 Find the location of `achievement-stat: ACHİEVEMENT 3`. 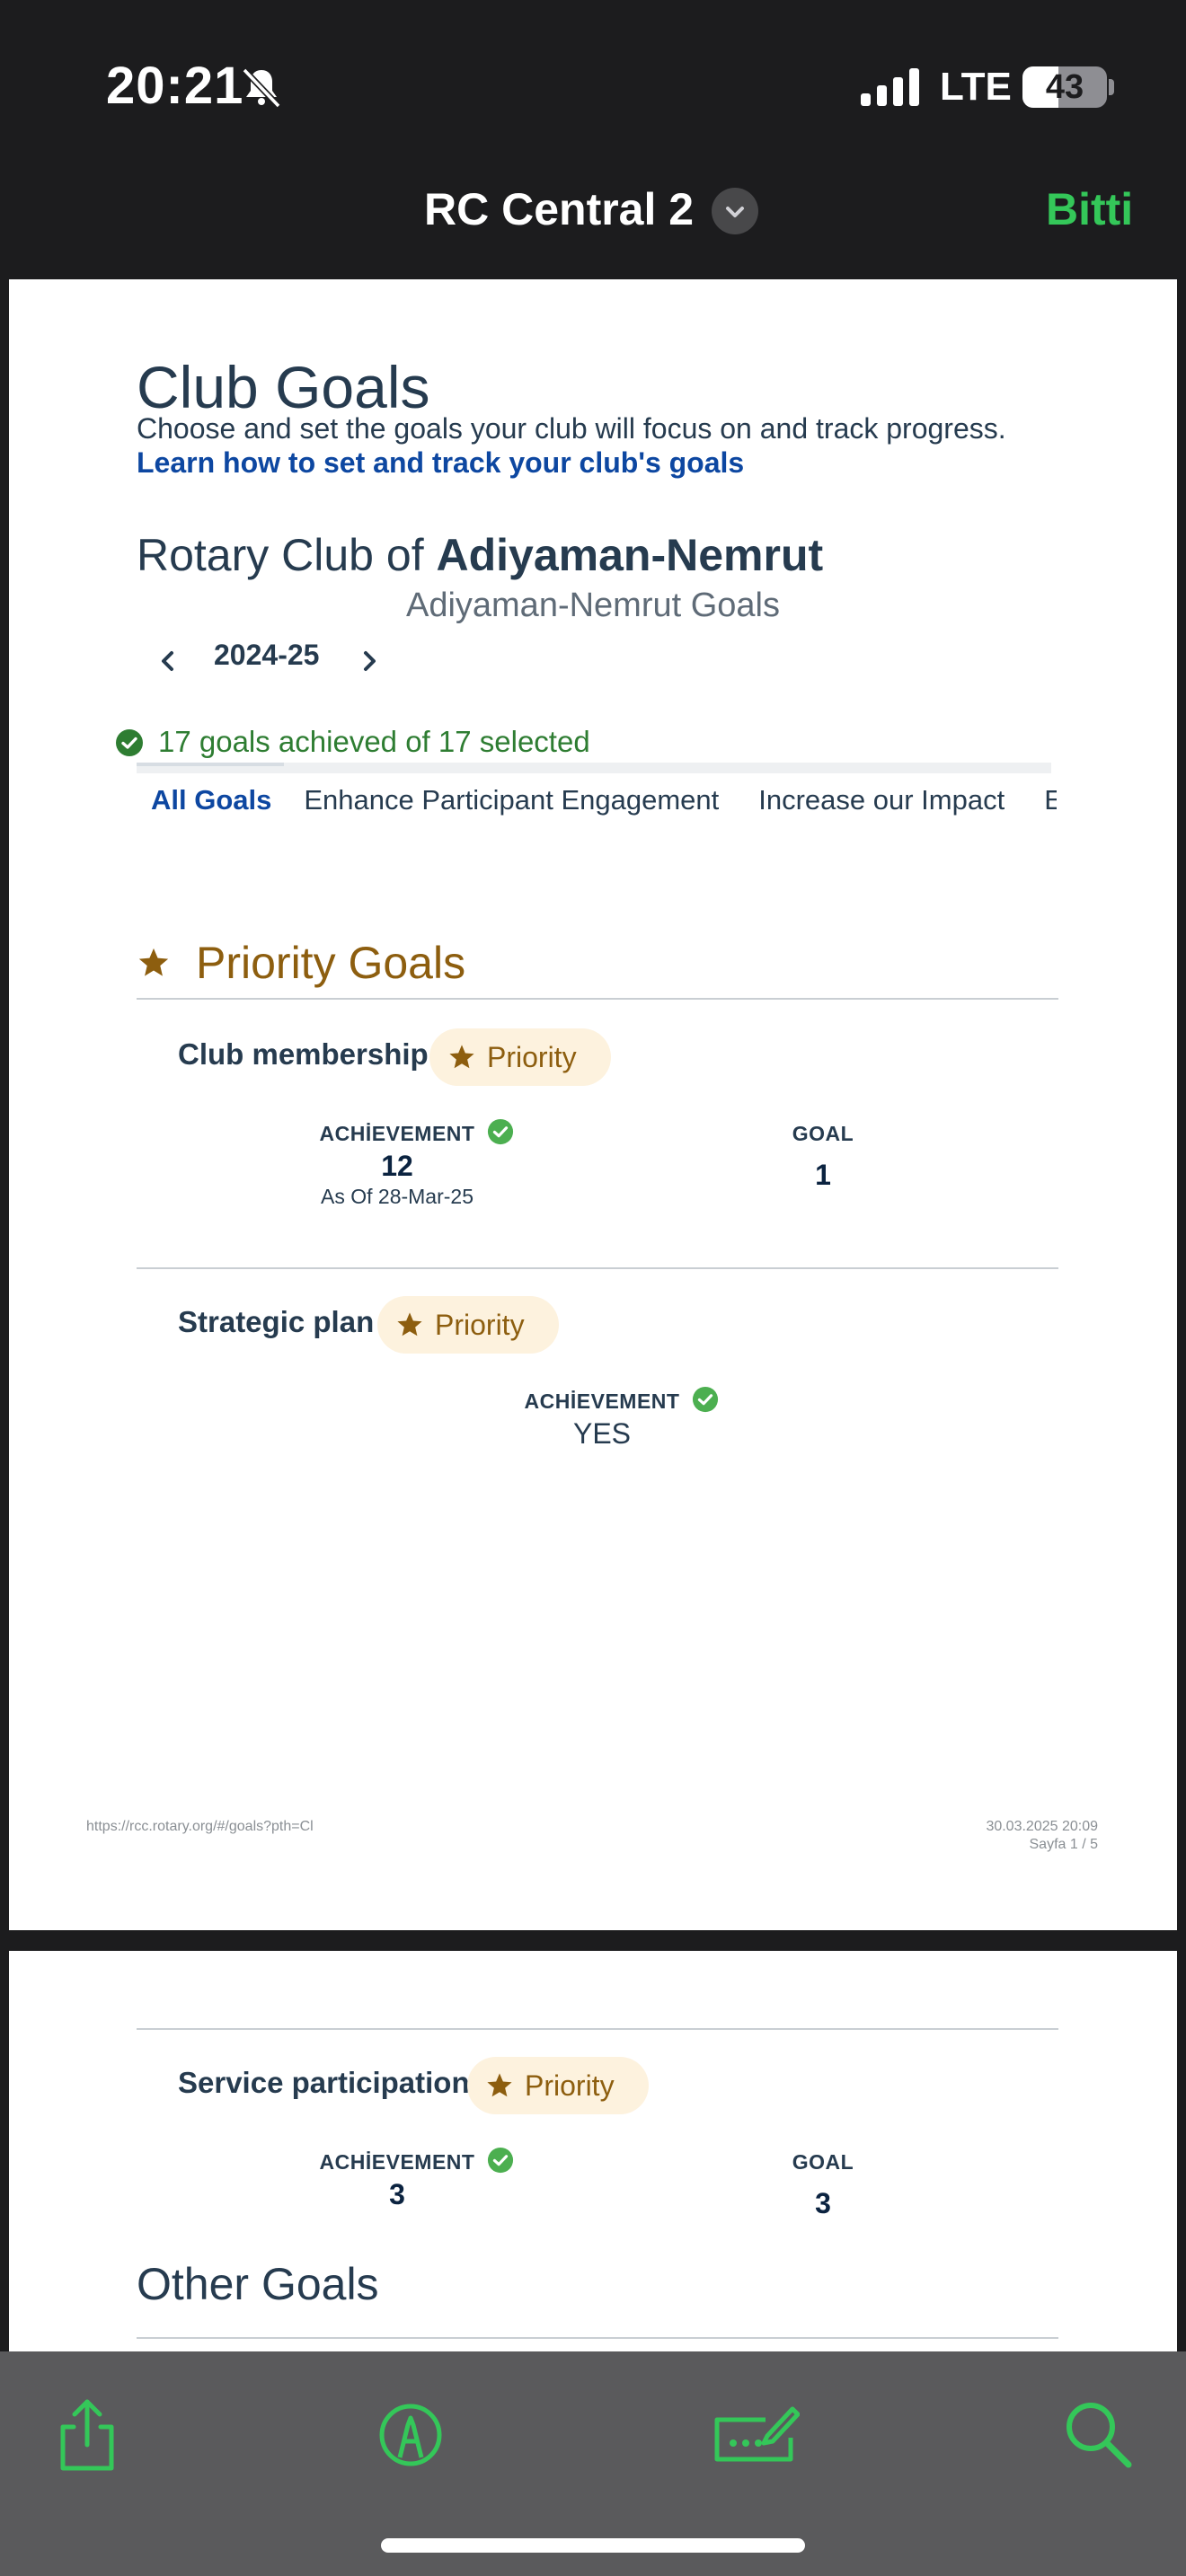

achievement-stat: ACHİEVEMENT 3 is located at coordinates (397, 2179).